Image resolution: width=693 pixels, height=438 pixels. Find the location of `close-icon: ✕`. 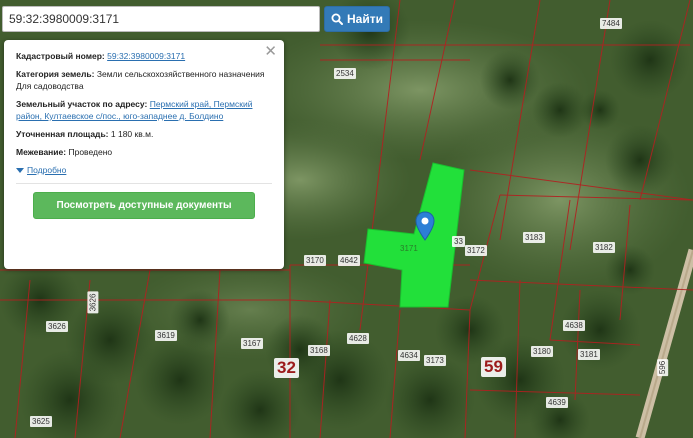

close-icon: ✕ is located at coordinates (270, 51).